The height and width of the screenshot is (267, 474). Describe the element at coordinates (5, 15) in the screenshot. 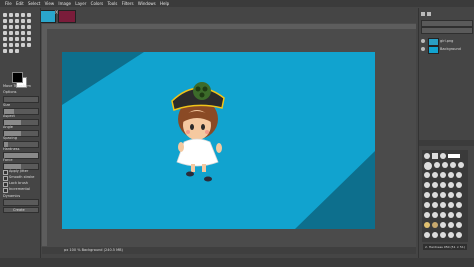

I see `move-tool-icon` at that location.